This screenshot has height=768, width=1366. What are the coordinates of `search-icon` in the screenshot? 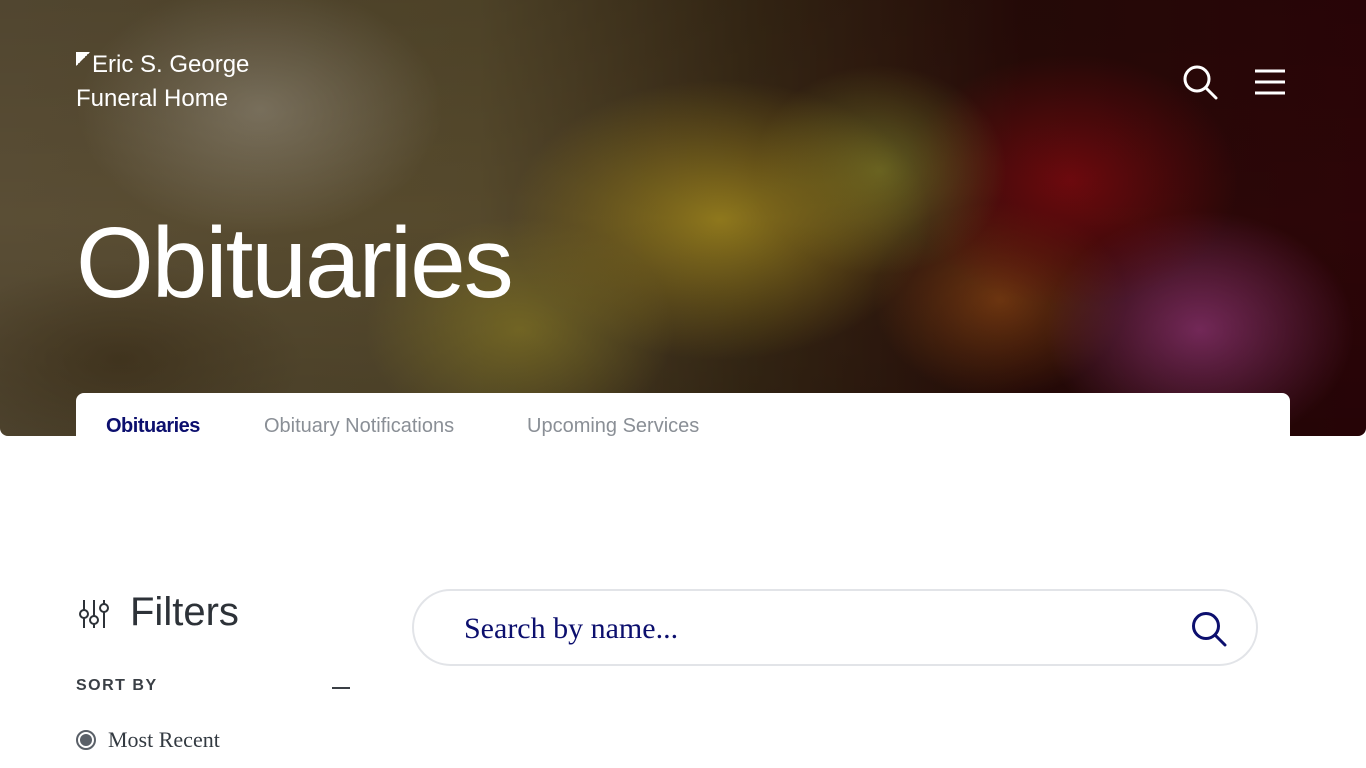 It's located at (1200, 82).